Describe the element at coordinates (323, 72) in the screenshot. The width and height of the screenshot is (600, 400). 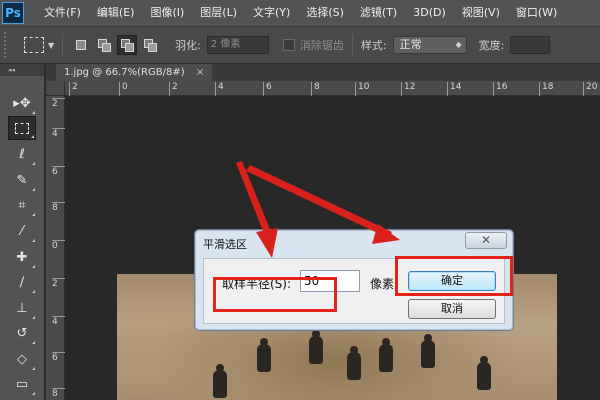
I see `document-tab-strip: 1.jpg @ 66.7%(RGB/8#) ×` at that location.